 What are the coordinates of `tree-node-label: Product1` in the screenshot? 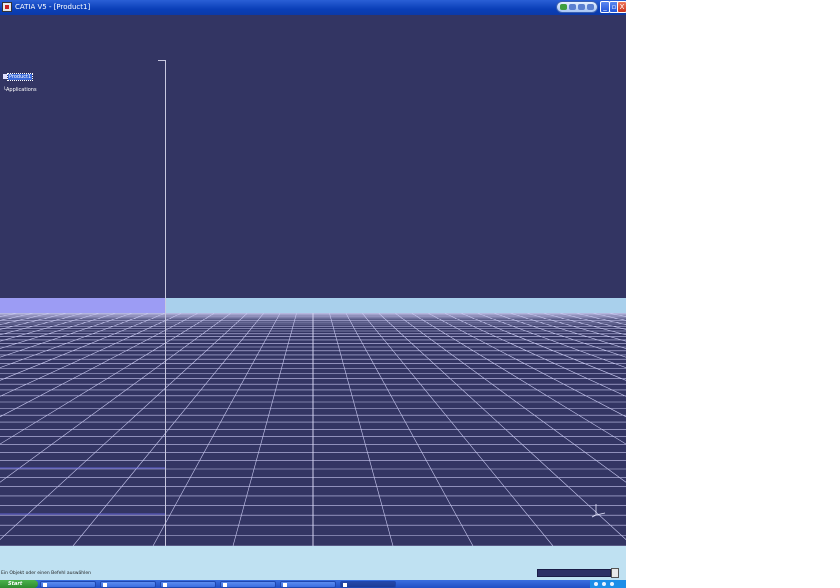 It's located at (20, 77).